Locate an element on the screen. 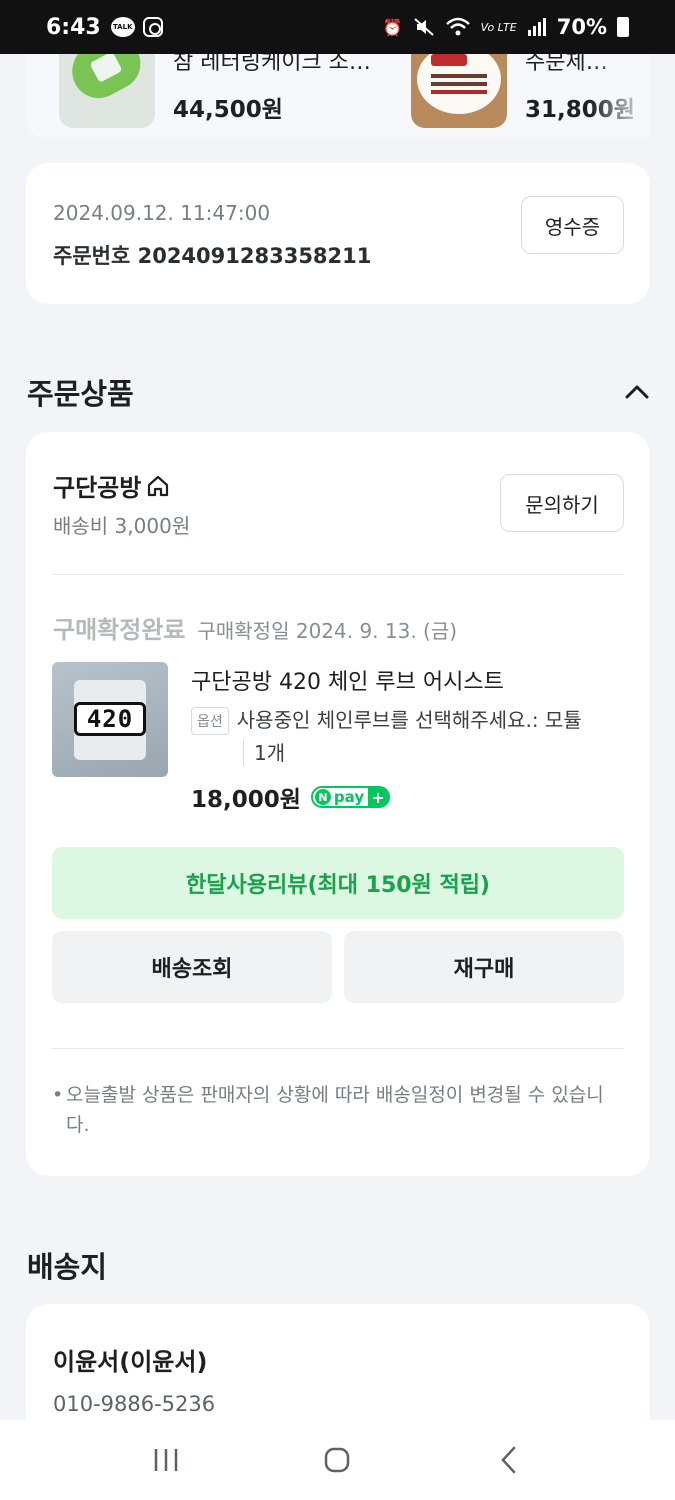 This screenshot has height=1500, width=675. back-button is located at coordinates (509, 1460).